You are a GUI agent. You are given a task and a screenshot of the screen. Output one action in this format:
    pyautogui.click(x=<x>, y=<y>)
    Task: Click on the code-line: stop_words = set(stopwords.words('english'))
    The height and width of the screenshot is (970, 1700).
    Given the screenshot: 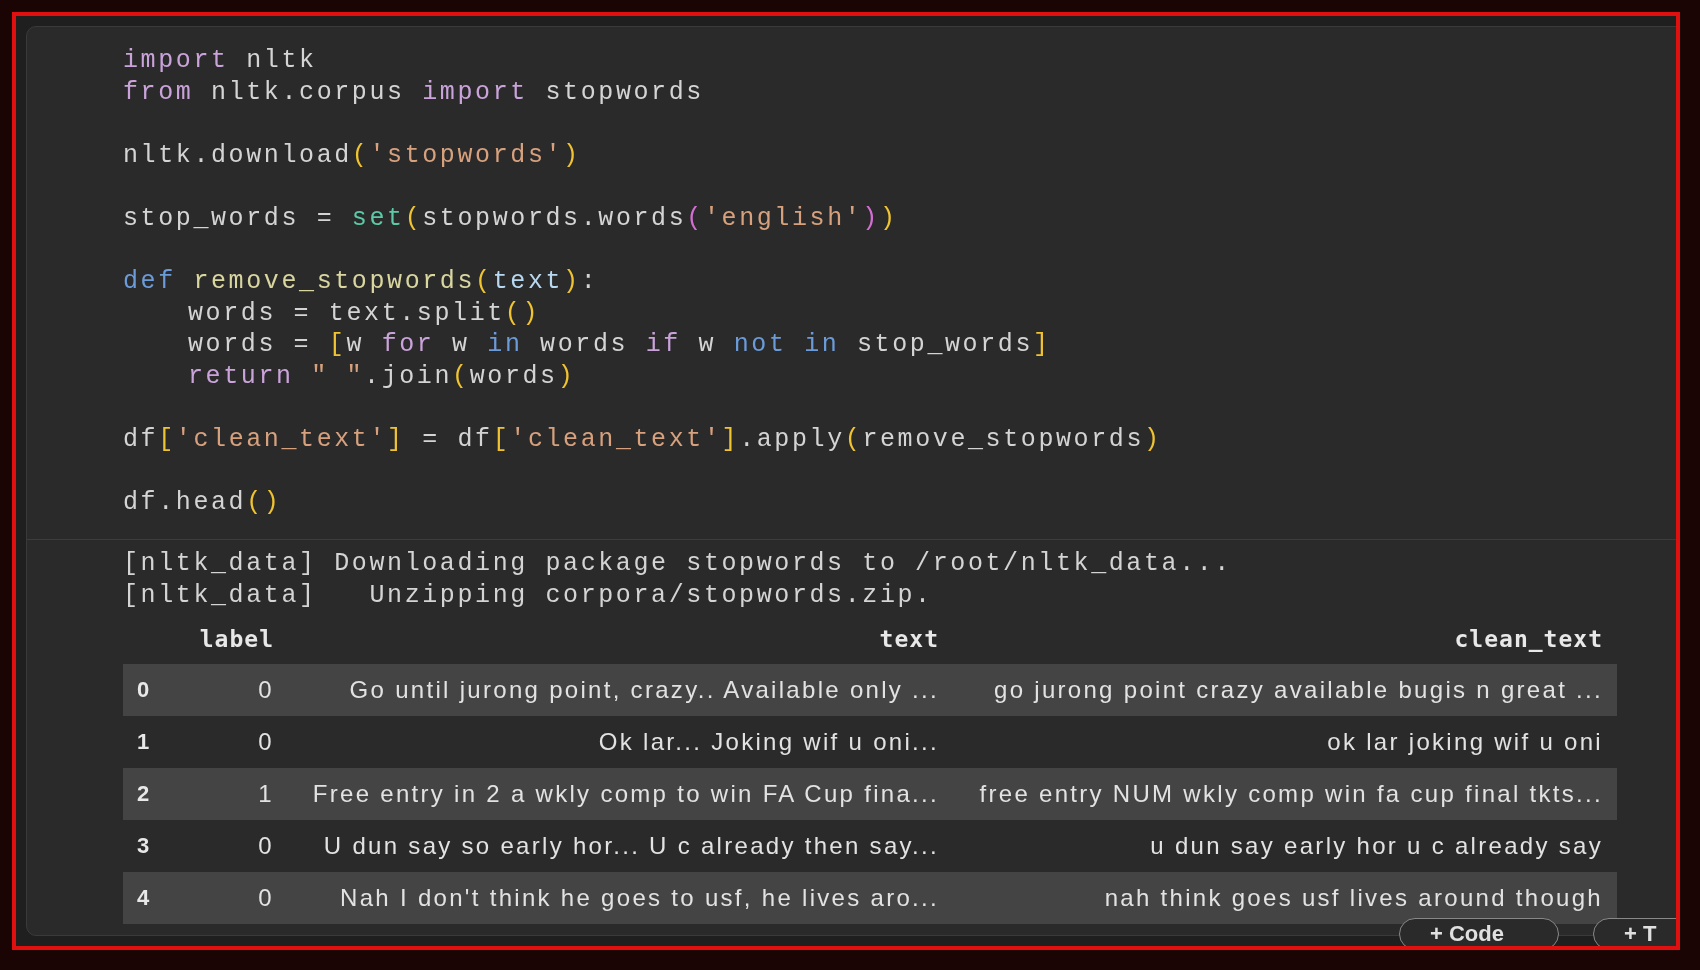 What is the action you would take?
    pyautogui.click(x=510, y=218)
    